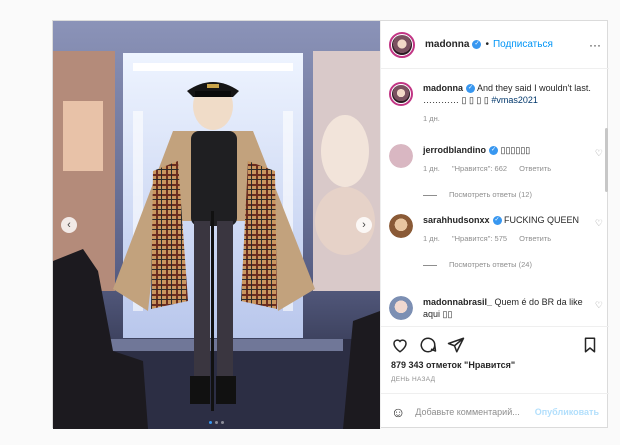  What do you see at coordinates (595, 45) in the screenshot?
I see `more-options-icon: ···` at bounding box center [595, 45].